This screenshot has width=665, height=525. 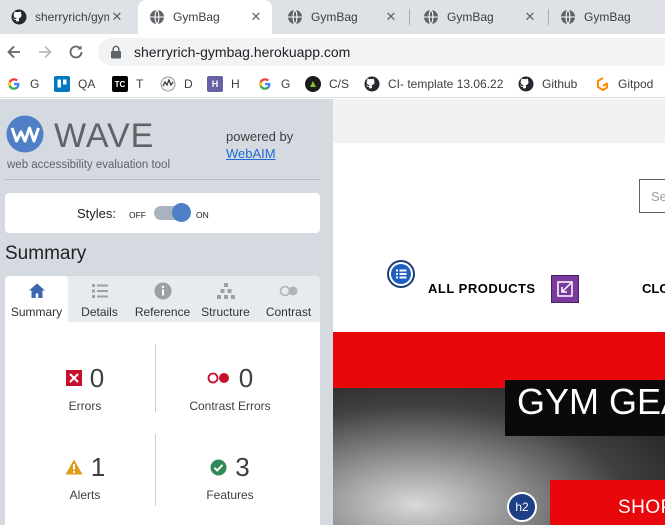 I want to click on wave-subtitle: web accessibility evaluation tool, so click(x=89, y=165).